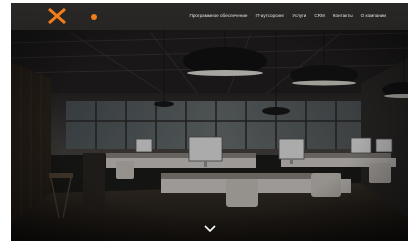 This screenshot has width=418, height=242. Describe the element at coordinates (299, 15) in the screenshot. I see `nav-item-services: Услуги` at that location.